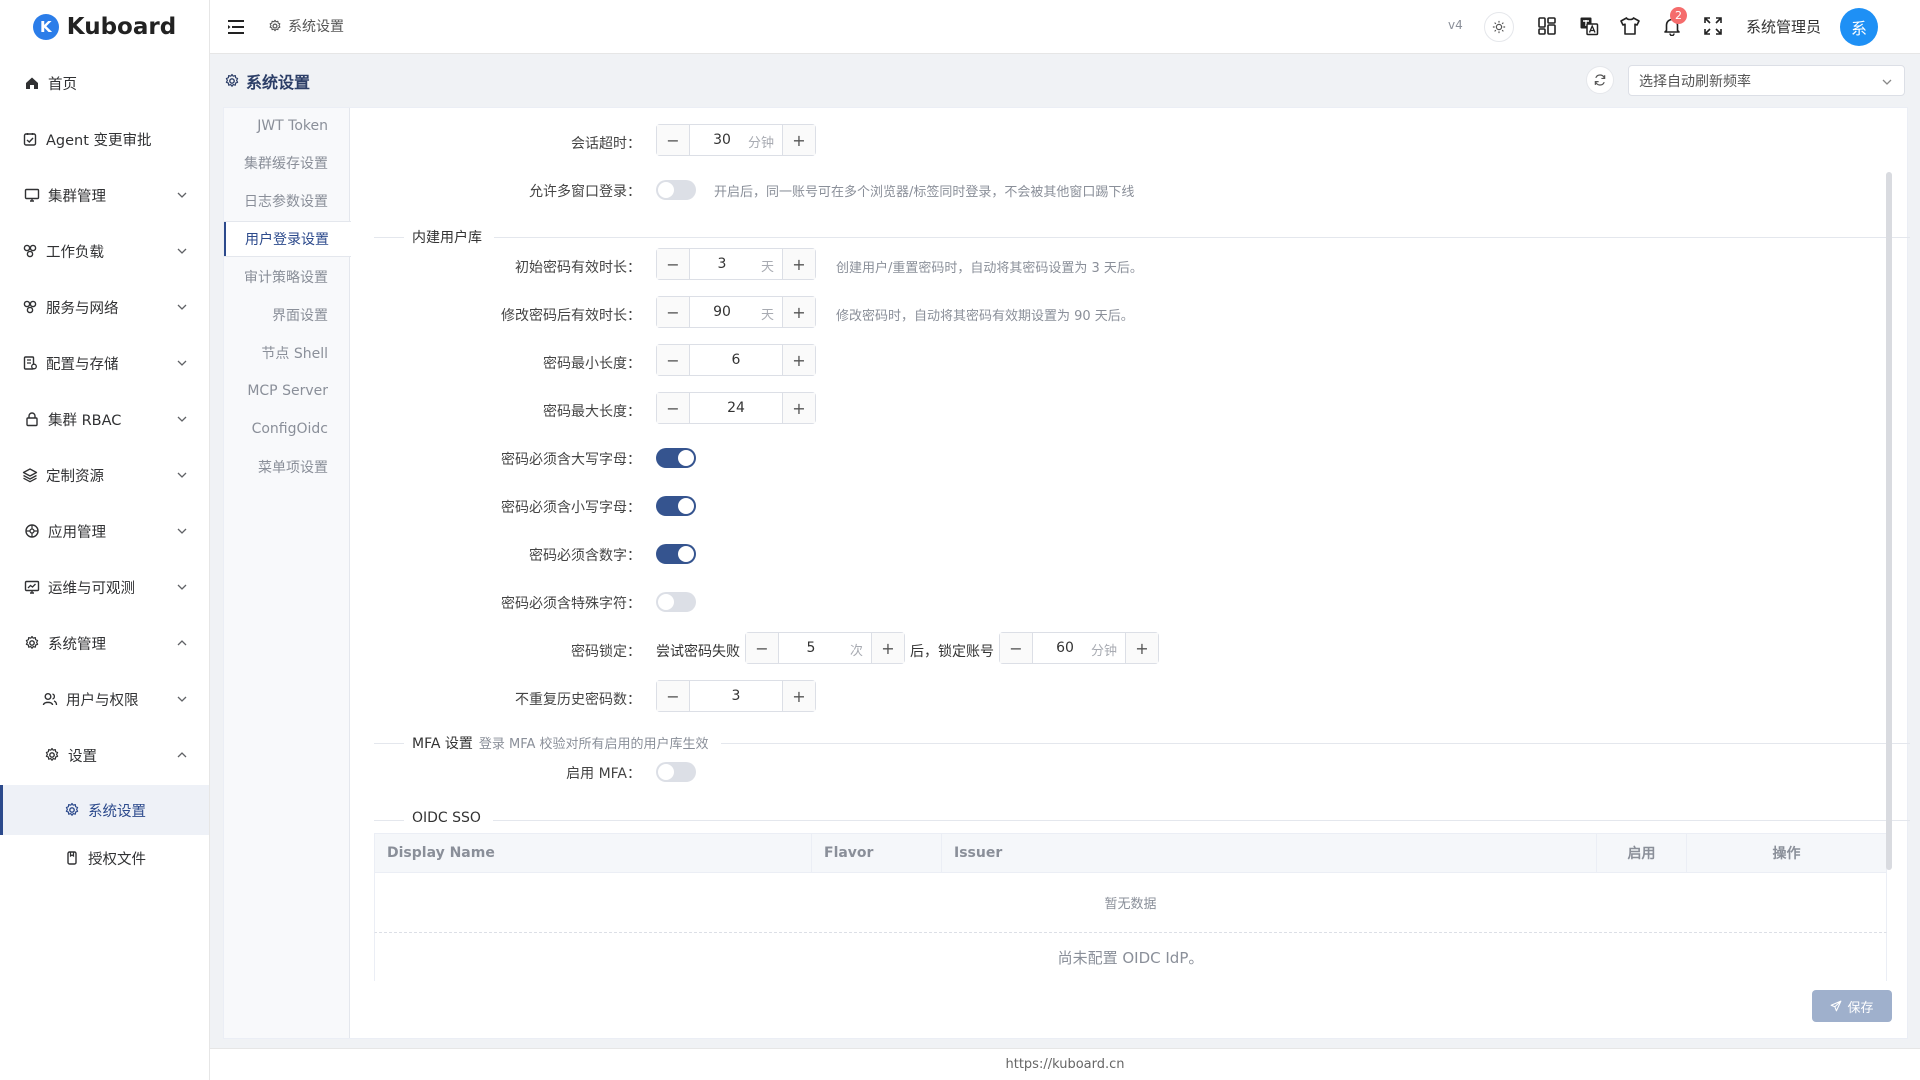 Image resolution: width=1920 pixels, height=1080 pixels. Describe the element at coordinates (287, 239) in the screenshot. I see `tab-user-login: 用户登录设置` at that location.